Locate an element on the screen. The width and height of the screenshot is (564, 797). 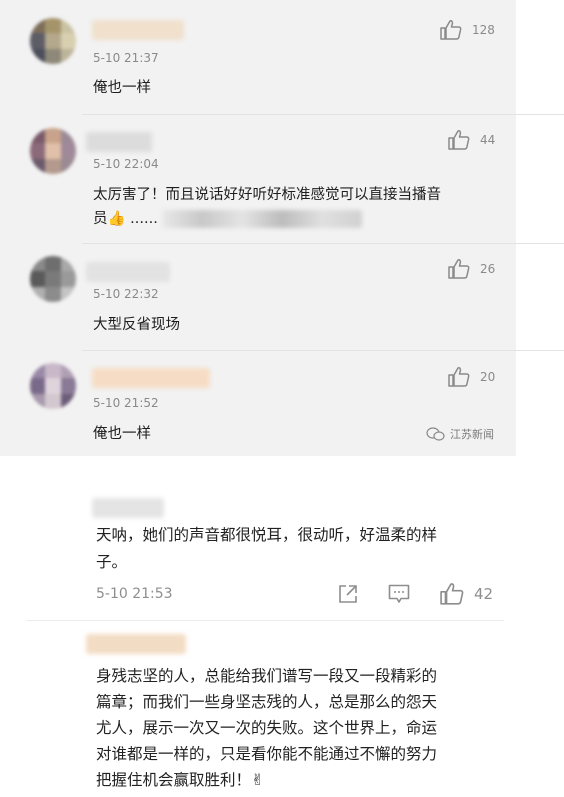
like-button: 128 is located at coordinates (467, 30).